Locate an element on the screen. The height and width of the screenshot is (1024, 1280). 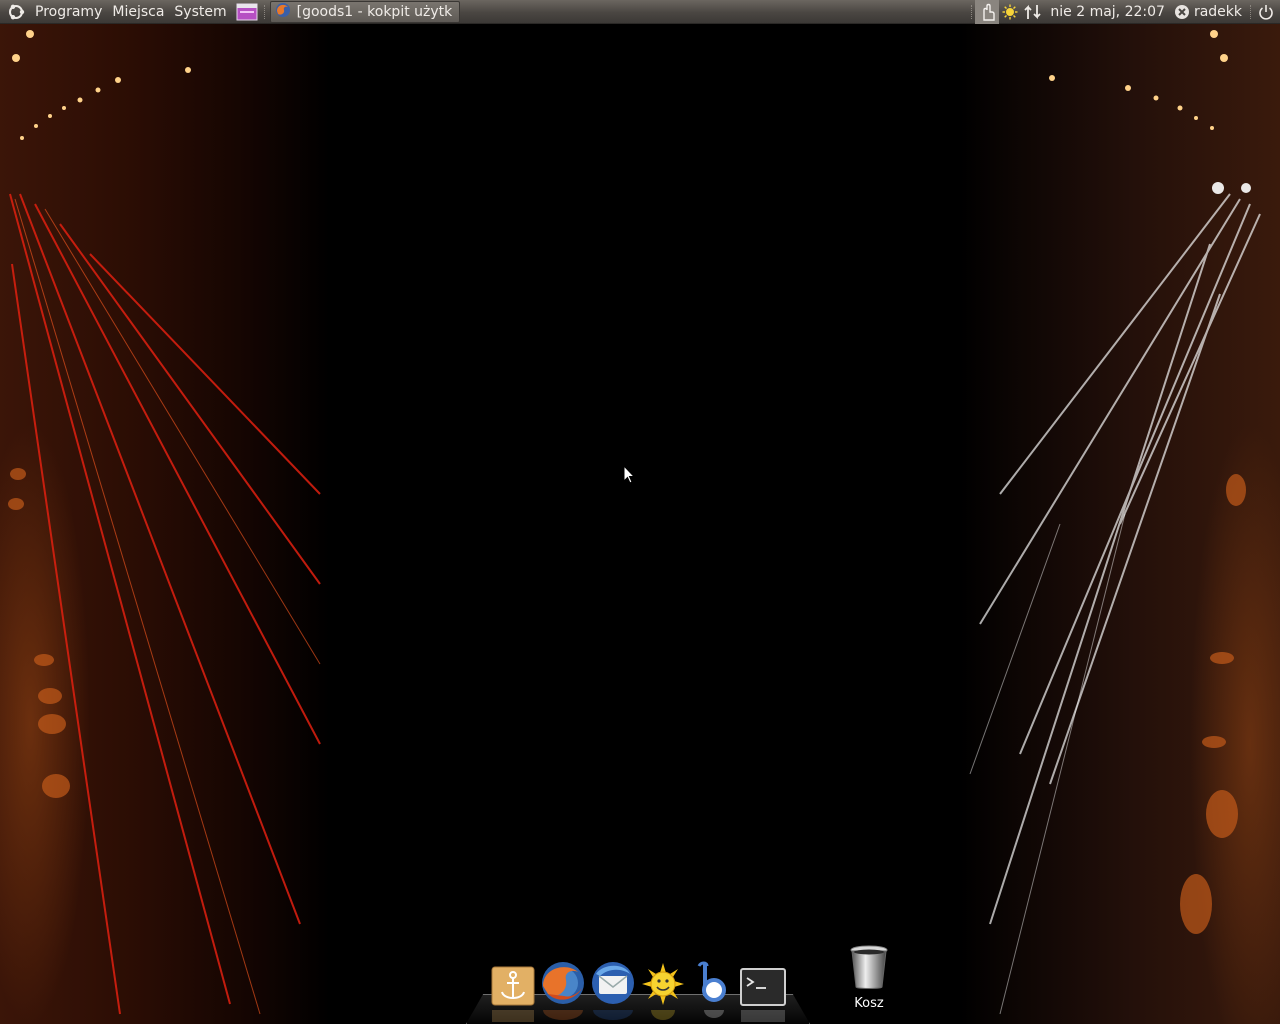
trash-label: Kosz is located at coordinates (869, 1003).